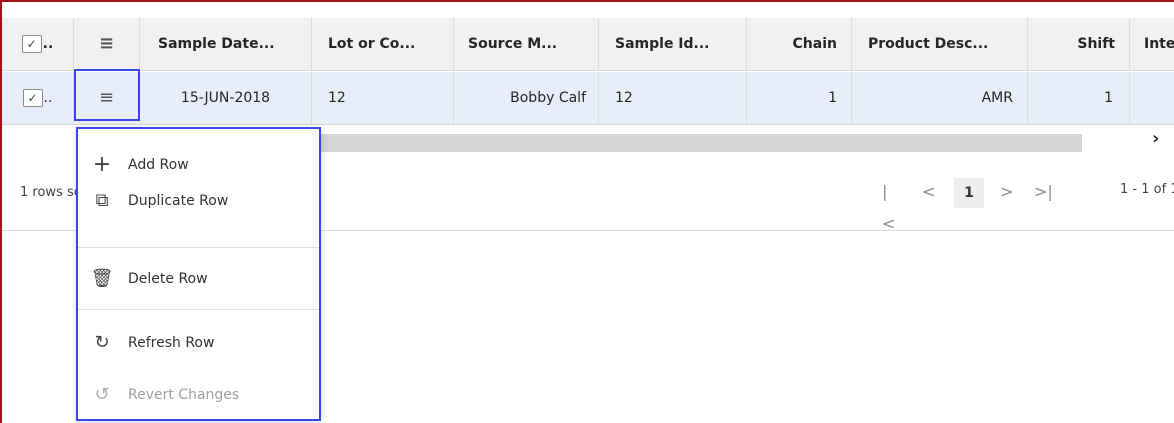  I want to click on menu-item-revert-changes: ↺ Revert Changes, so click(198, 395).